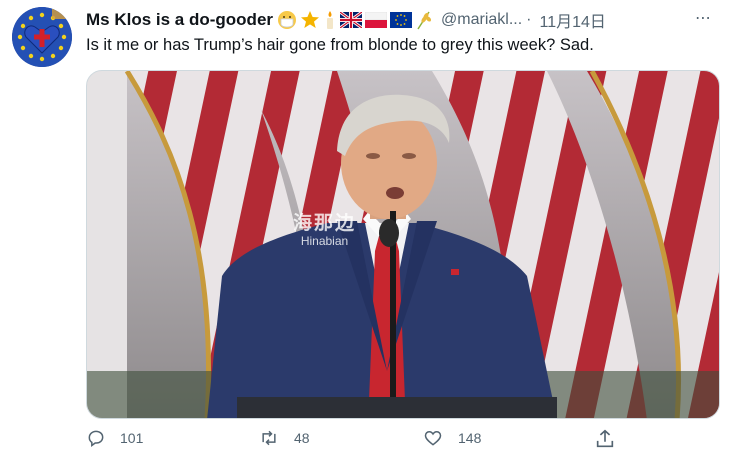  Describe the element at coordinates (287, 20) in the screenshot. I see `mask-face-icon` at that location.